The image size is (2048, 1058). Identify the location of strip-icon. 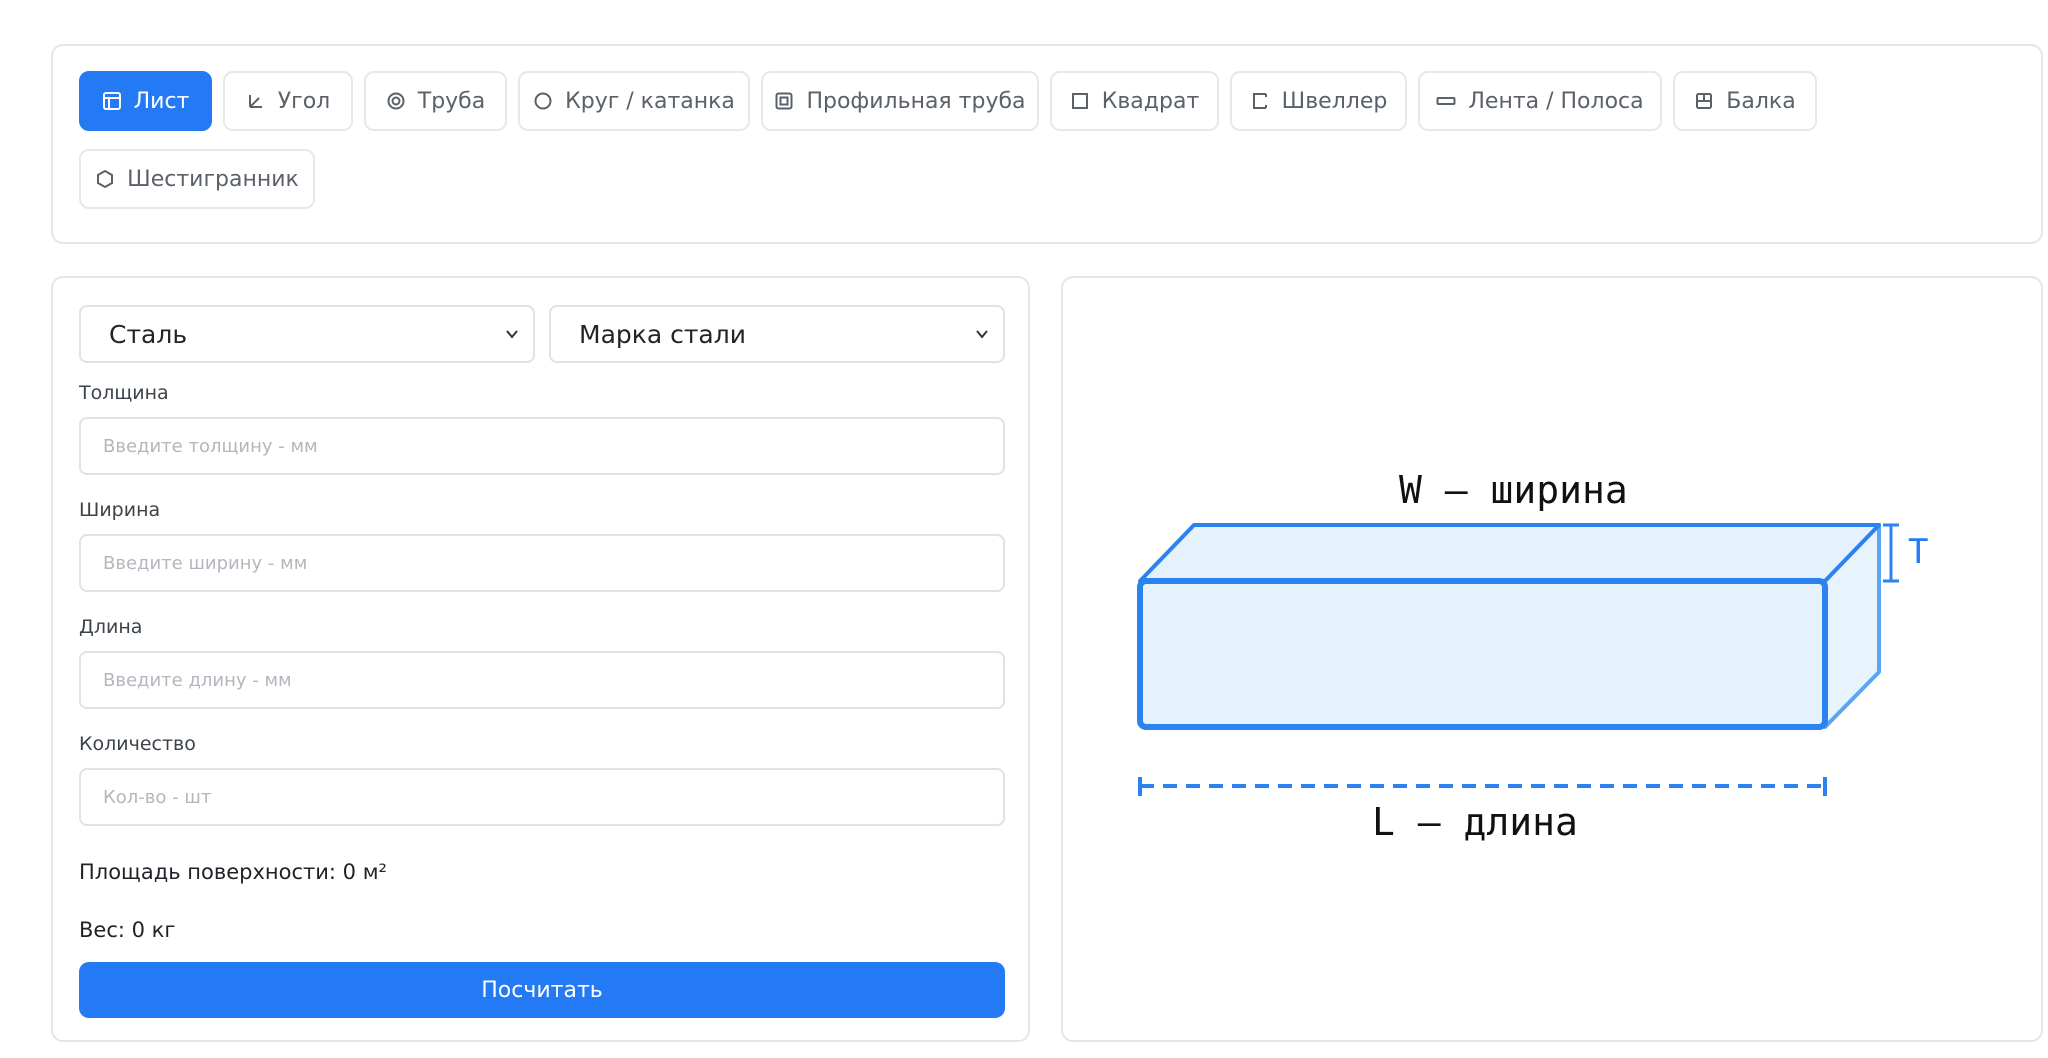
(1446, 101).